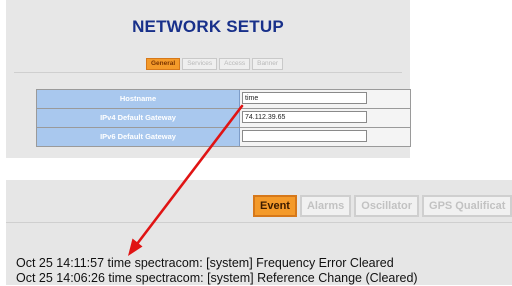  Describe the element at coordinates (259, 222) in the screenshot. I see `log-tab-divider` at that location.